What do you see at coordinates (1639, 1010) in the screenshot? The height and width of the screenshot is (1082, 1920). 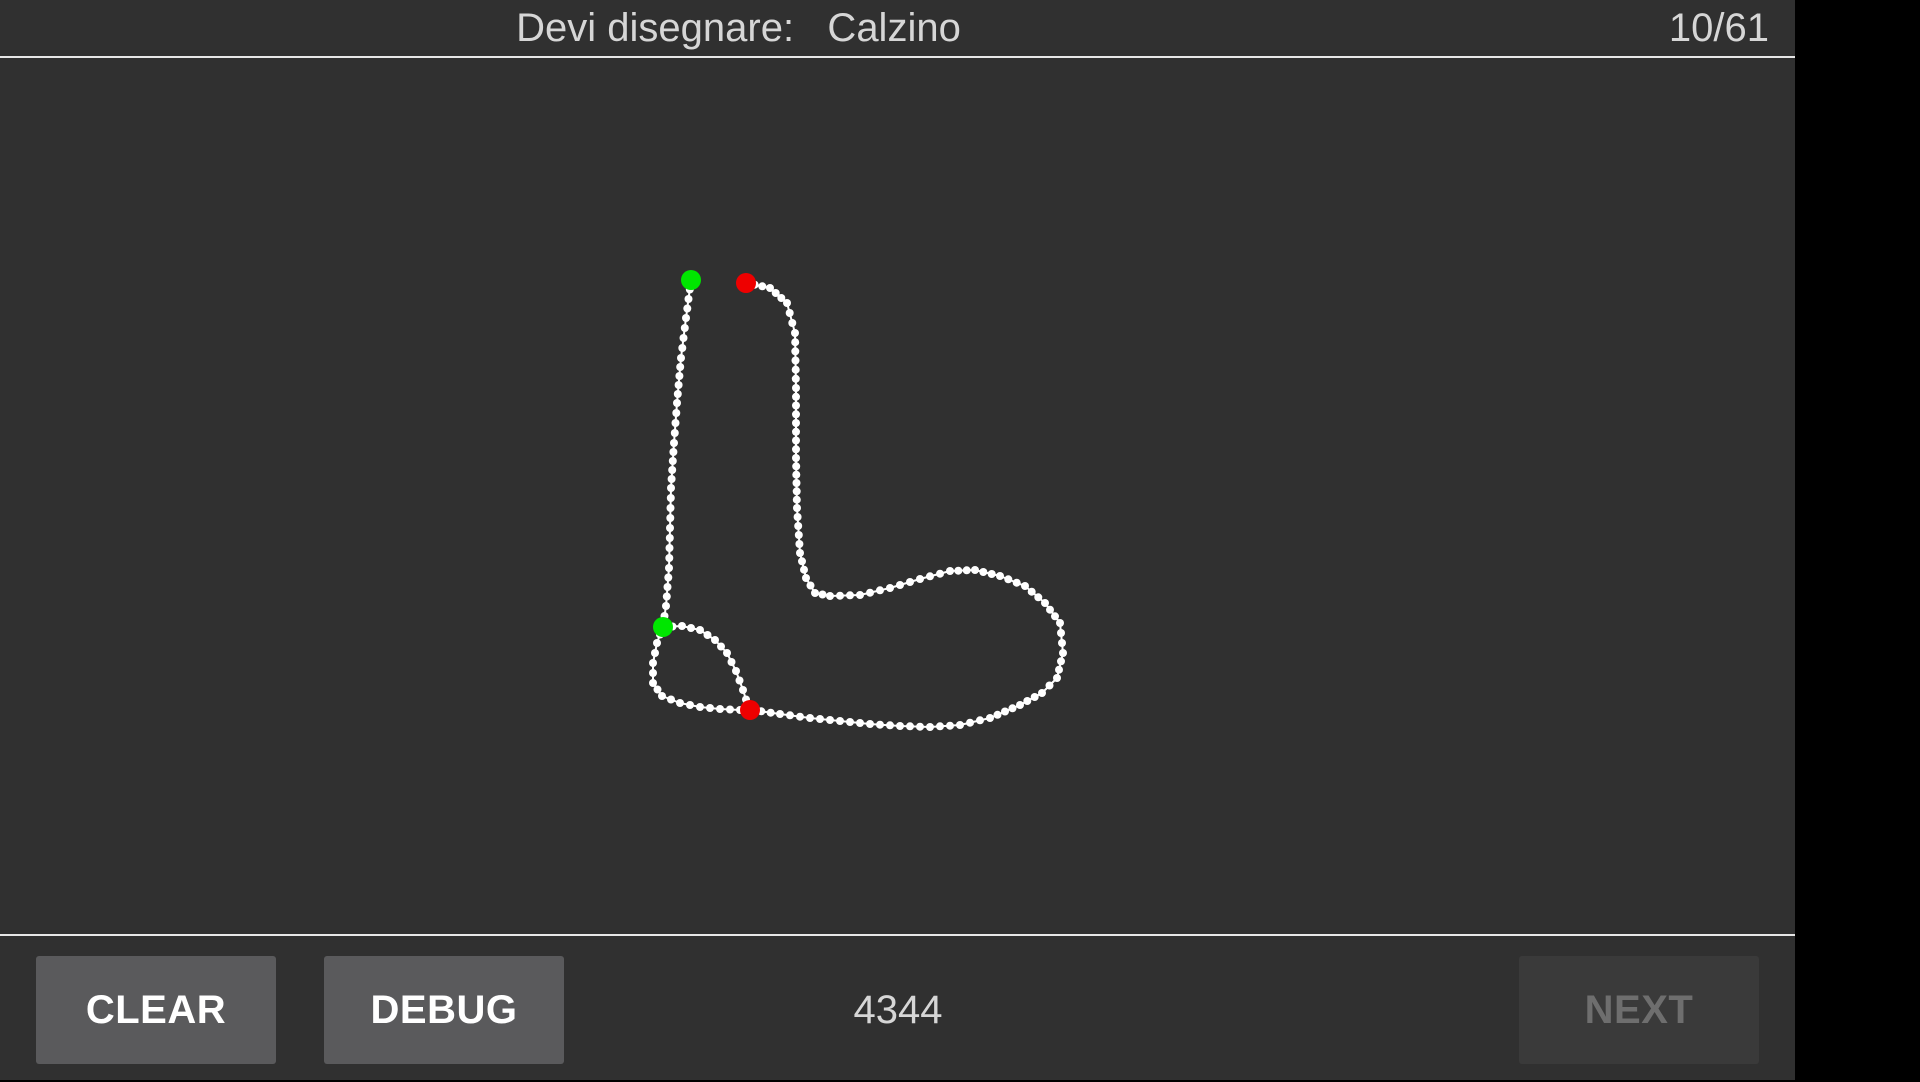 I see `next-button: NEXT` at bounding box center [1639, 1010].